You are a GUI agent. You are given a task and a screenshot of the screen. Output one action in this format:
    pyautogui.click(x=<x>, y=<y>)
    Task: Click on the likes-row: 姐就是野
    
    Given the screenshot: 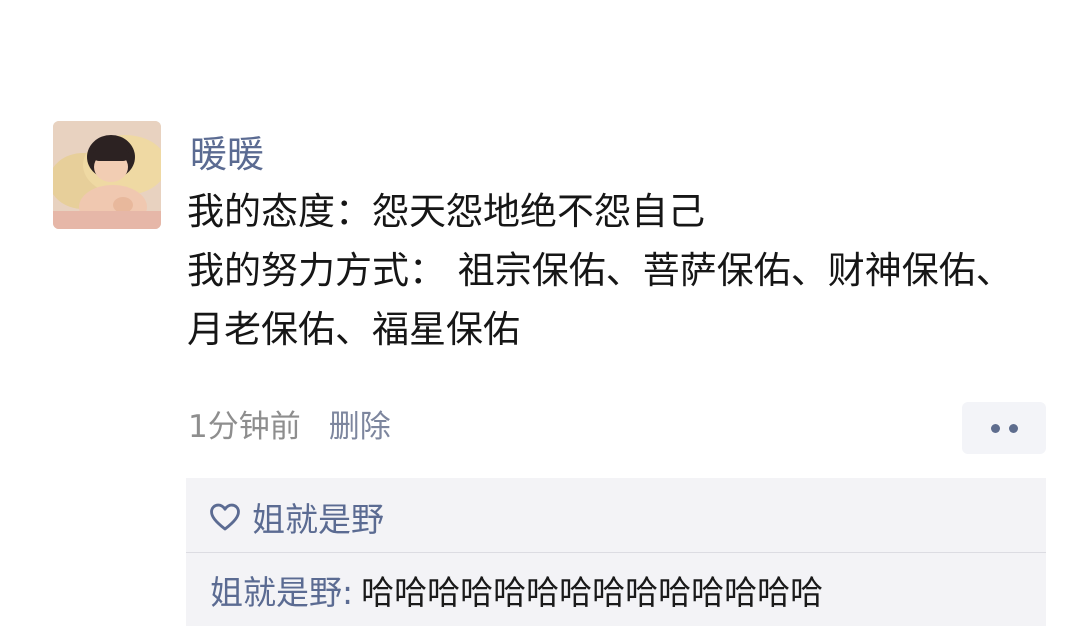 What is the action you would take?
    pyautogui.click(x=296, y=517)
    